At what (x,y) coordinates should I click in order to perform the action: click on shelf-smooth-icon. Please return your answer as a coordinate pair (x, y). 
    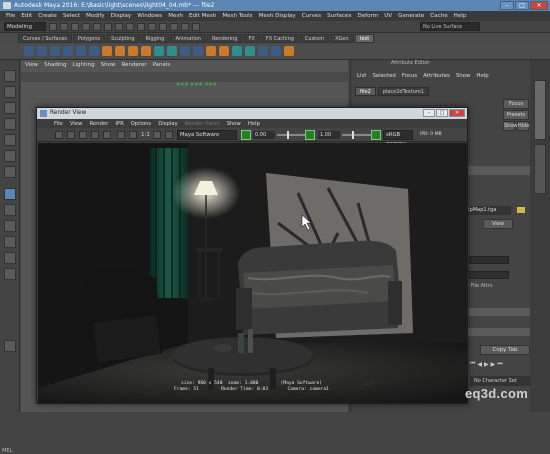
    Looking at the image, I should click on (211, 51).